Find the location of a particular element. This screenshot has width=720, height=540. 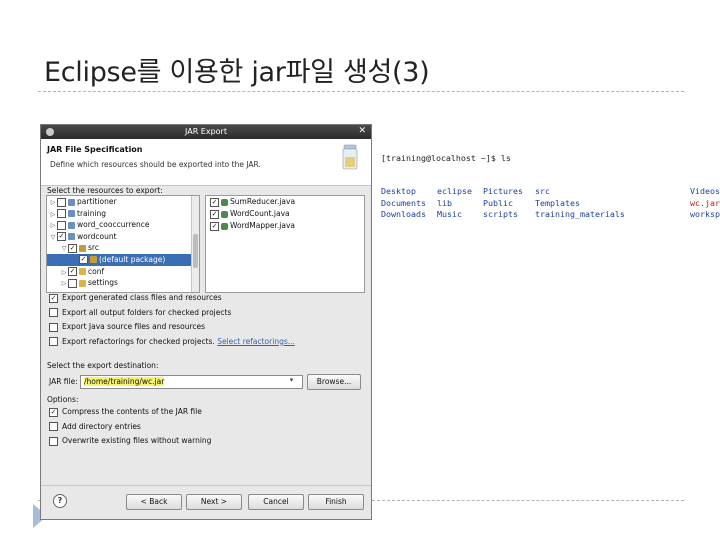

dialog-title: JAR Export is located at coordinates (206, 131).